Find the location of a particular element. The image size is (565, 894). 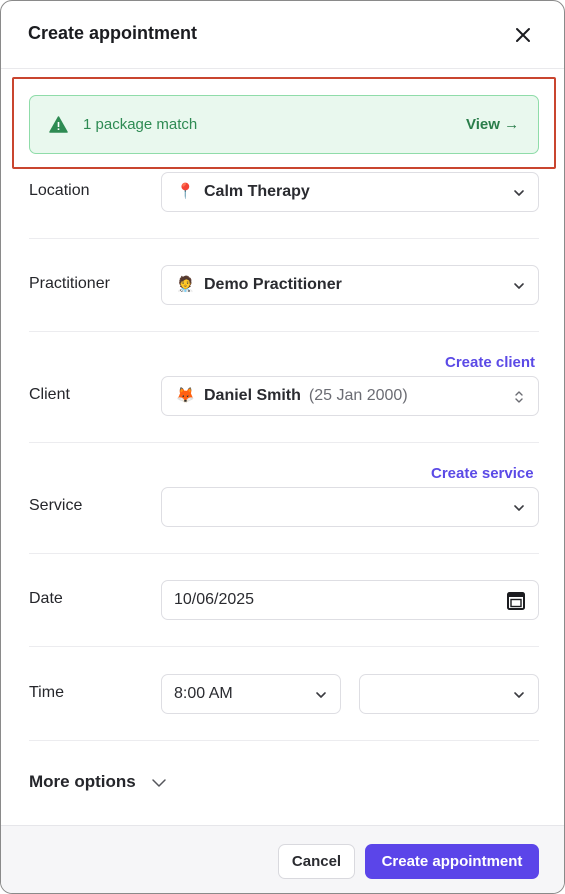

practitioner-select: 🧑‍⚕️ Demo Practitioner is located at coordinates (350, 285).